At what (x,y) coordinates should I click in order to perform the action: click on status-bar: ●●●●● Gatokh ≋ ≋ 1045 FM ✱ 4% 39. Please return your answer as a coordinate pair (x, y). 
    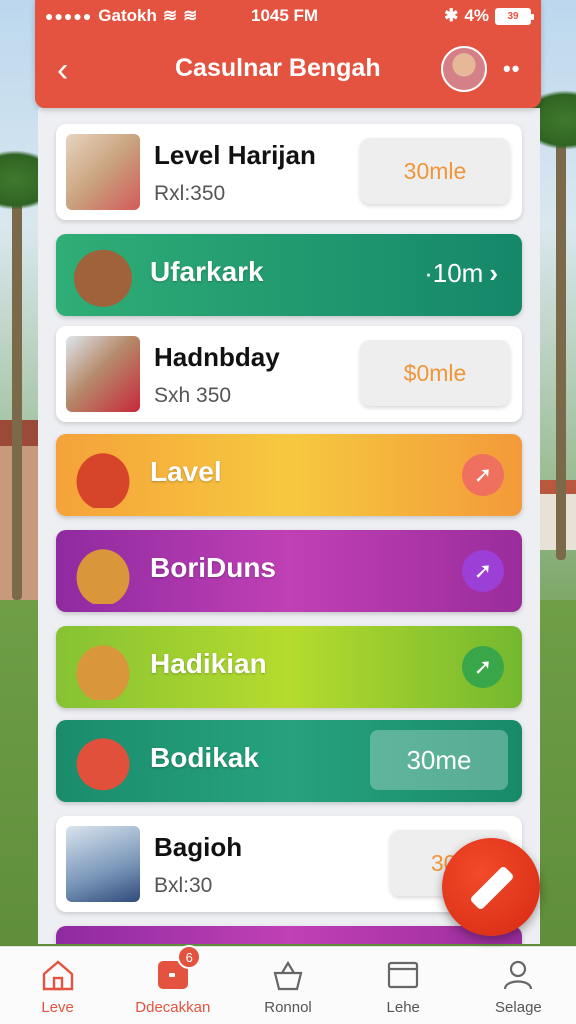
    Looking at the image, I should click on (288, 16).